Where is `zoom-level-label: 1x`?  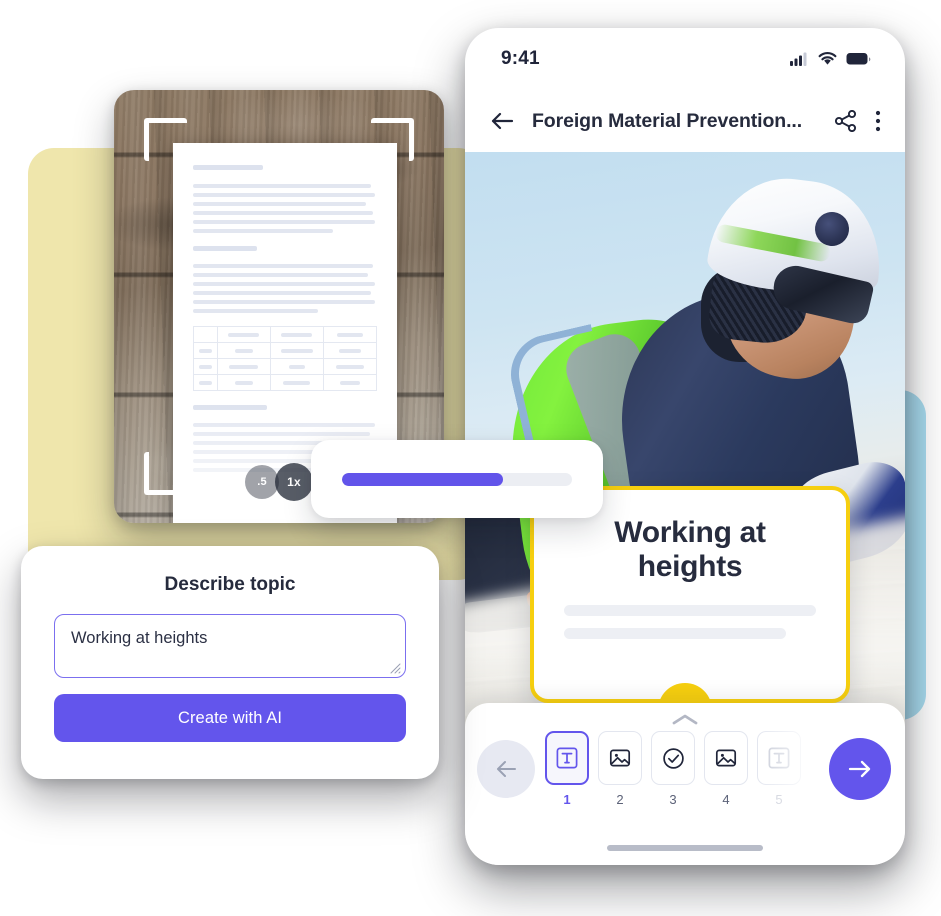 zoom-level-label: 1x is located at coordinates (294, 482).